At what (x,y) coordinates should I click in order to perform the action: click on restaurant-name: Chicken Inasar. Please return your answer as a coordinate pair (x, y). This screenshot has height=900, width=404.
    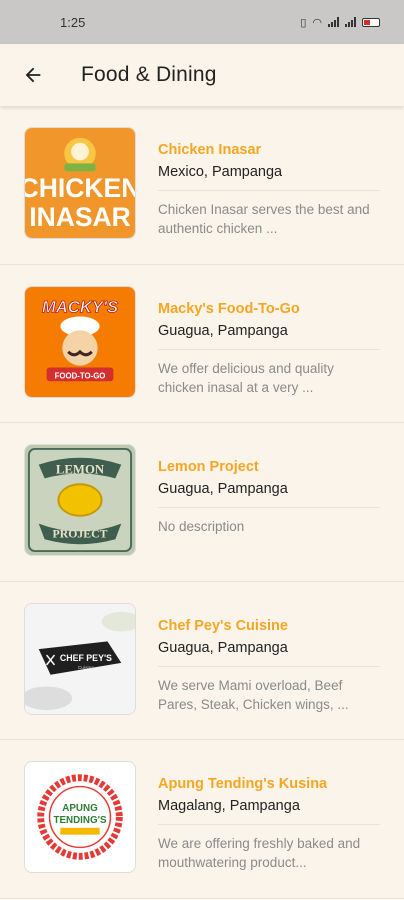
    Looking at the image, I should click on (210, 150).